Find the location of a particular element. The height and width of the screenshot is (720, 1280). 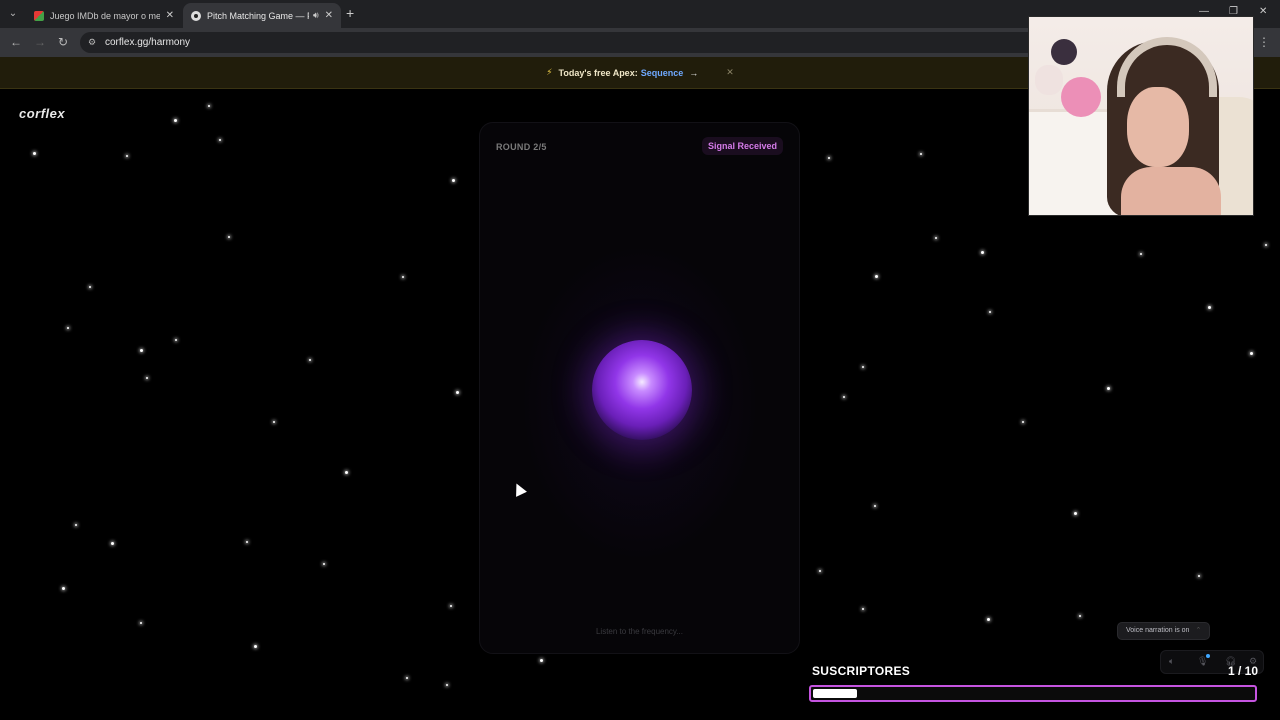

corflex-favicon-icon is located at coordinates (196, 15).